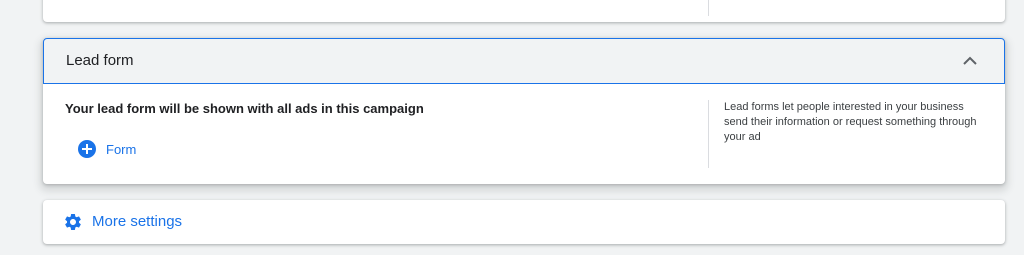 The image size is (1024, 255). What do you see at coordinates (970, 61) in the screenshot?
I see `chevron-up-icon` at bounding box center [970, 61].